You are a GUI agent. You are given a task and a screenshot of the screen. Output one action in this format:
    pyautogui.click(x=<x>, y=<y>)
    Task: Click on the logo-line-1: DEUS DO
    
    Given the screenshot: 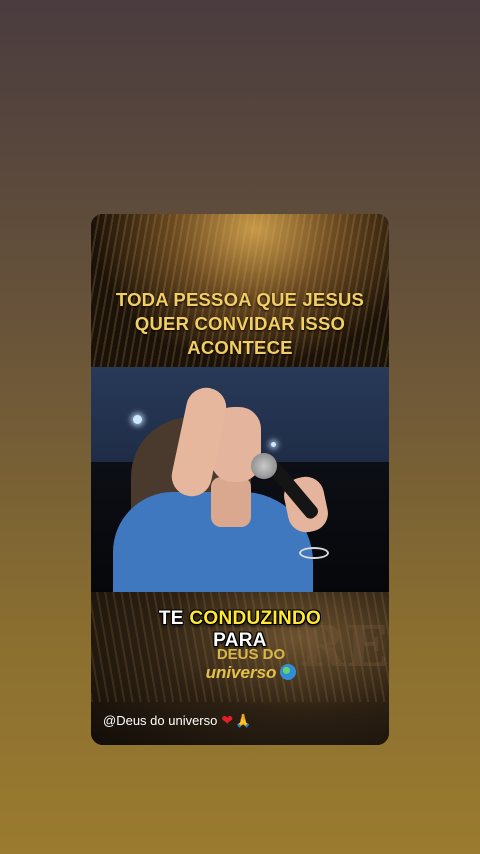 What is the action you would take?
    pyautogui.click(x=251, y=654)
    